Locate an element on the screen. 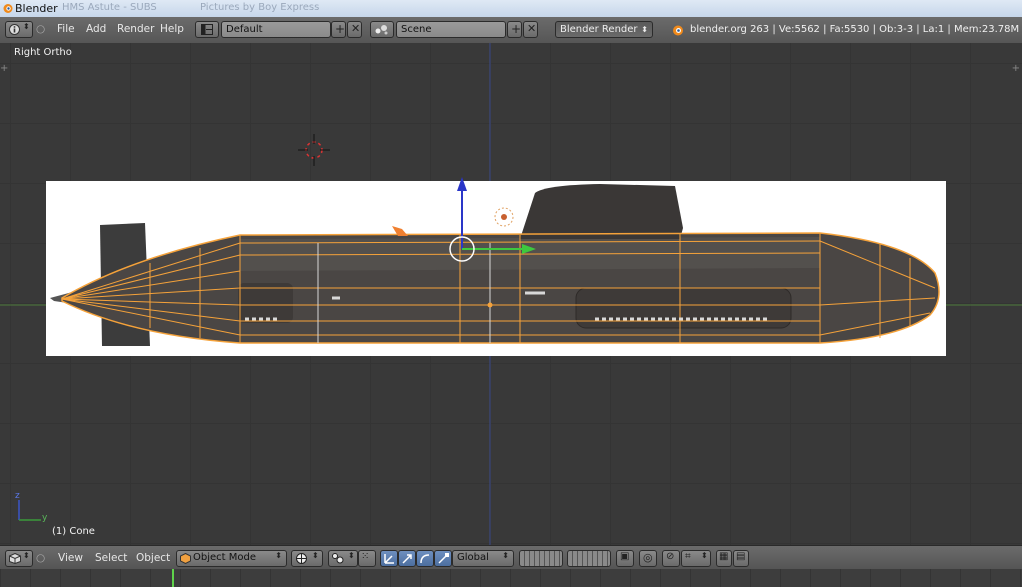  menu-select: Select is located at coordinates (111, 558).